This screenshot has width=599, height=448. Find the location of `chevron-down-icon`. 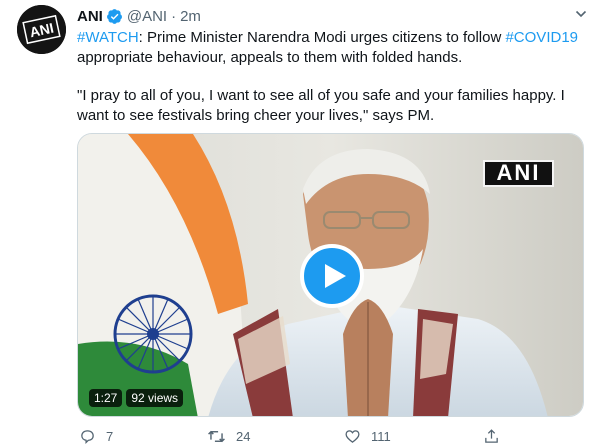

chevron-down-icon is located at coordinates (581, 14).